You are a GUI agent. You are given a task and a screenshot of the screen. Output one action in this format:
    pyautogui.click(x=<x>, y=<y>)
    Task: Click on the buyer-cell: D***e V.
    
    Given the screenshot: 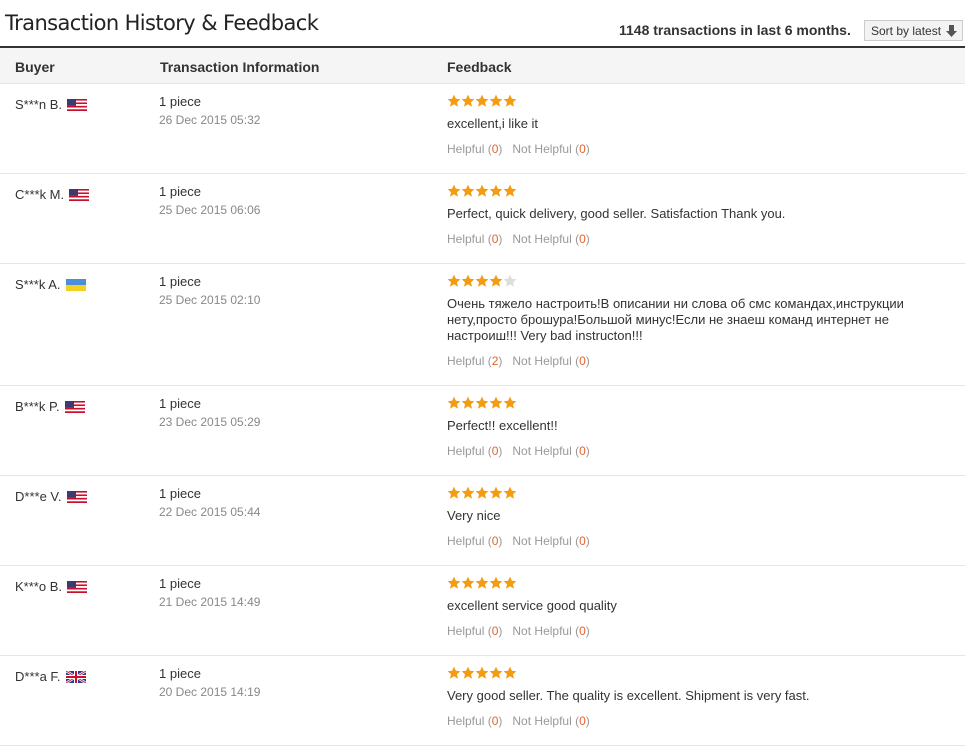 What is the action you would take?
    pyautogui.click(x=51, y=496)
    